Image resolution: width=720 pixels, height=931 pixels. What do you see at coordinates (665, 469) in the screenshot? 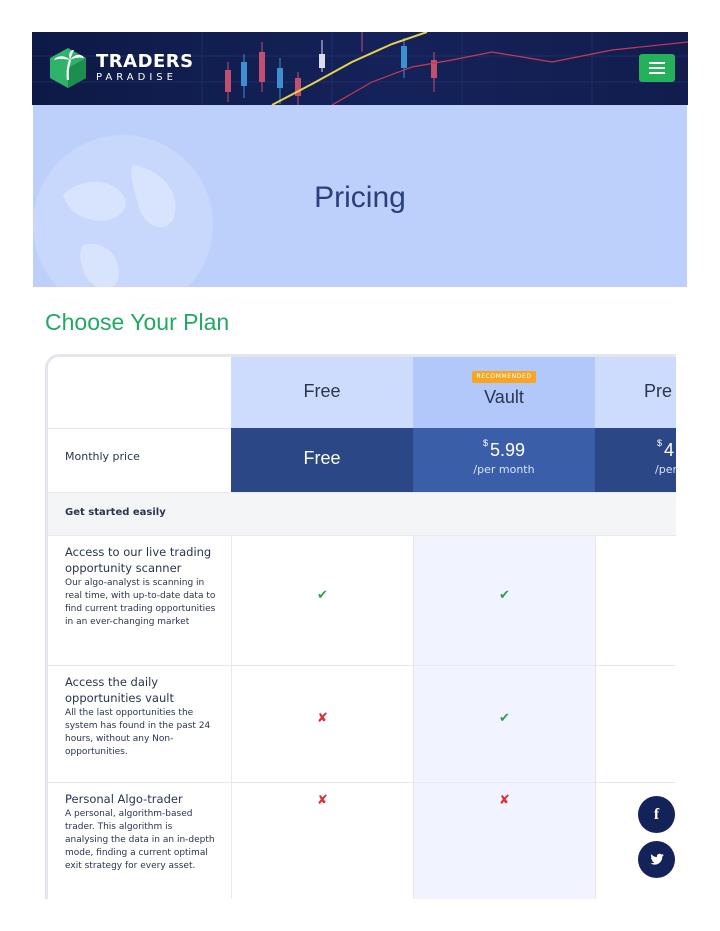
I see `price-period: /per` at bounding box center [665, 469].